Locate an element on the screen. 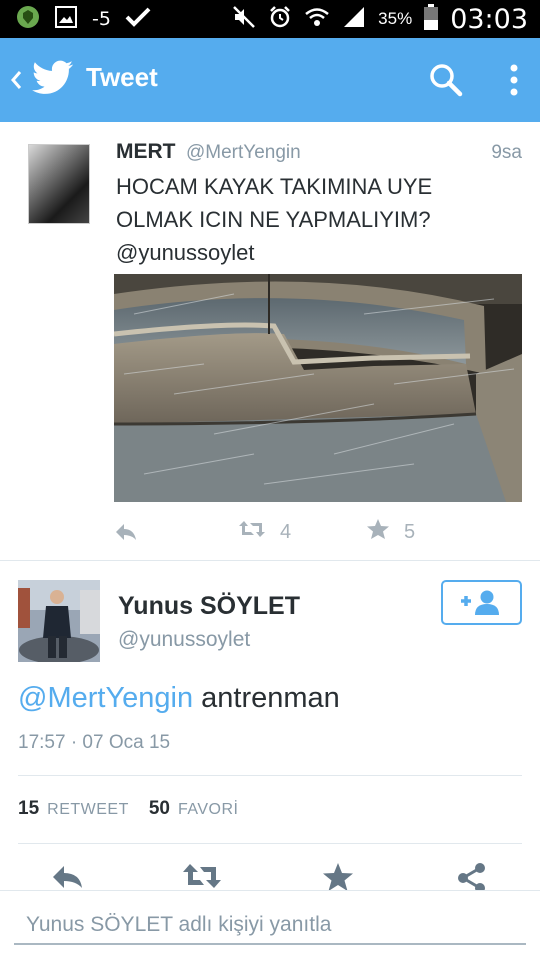 The height and width of the screenshot is (960, 540). check-icon is located at coordinates (138, 19).